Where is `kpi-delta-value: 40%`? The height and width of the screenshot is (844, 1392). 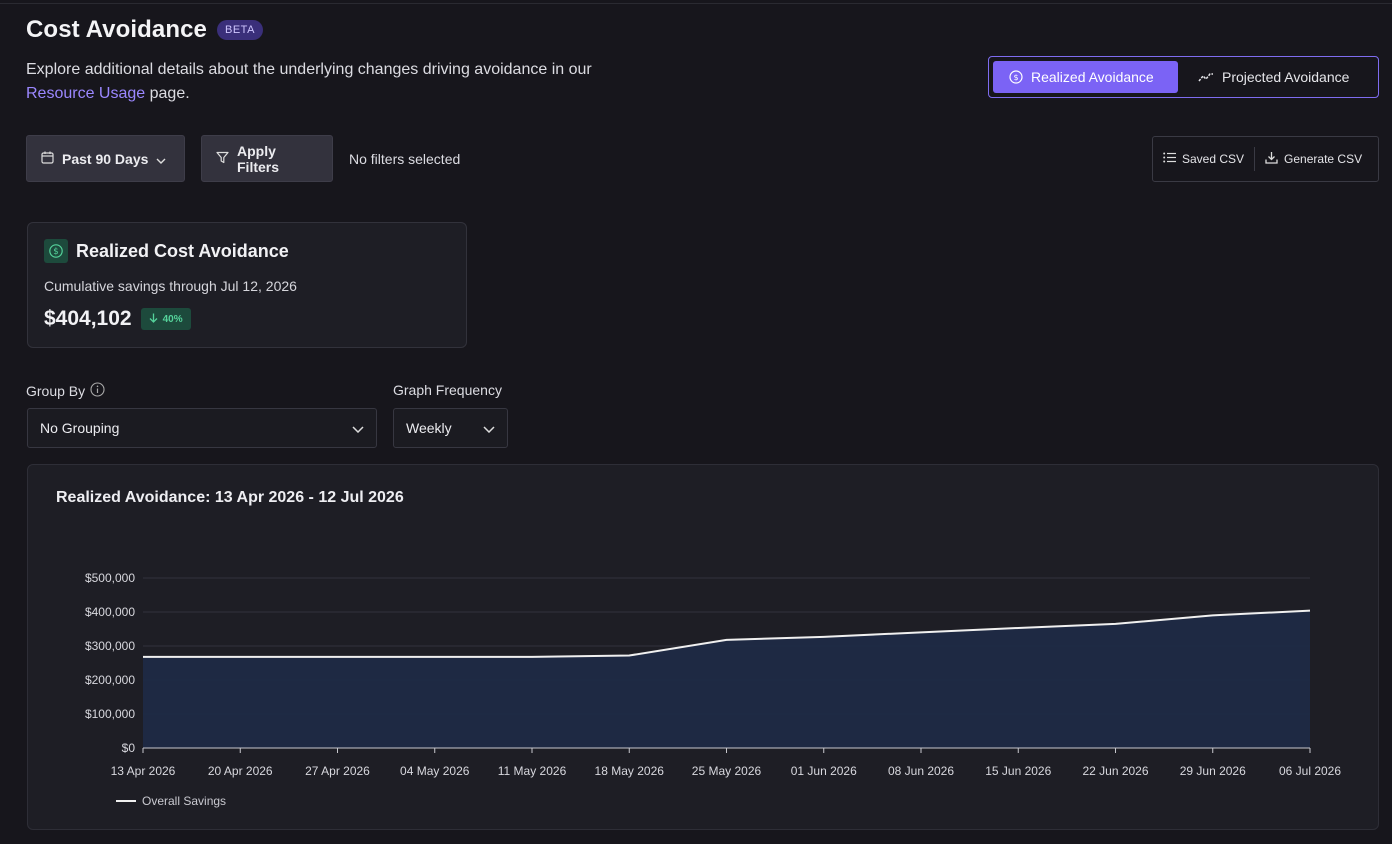
kpi-delta-value: 40% is located at coordinates (172, 319).